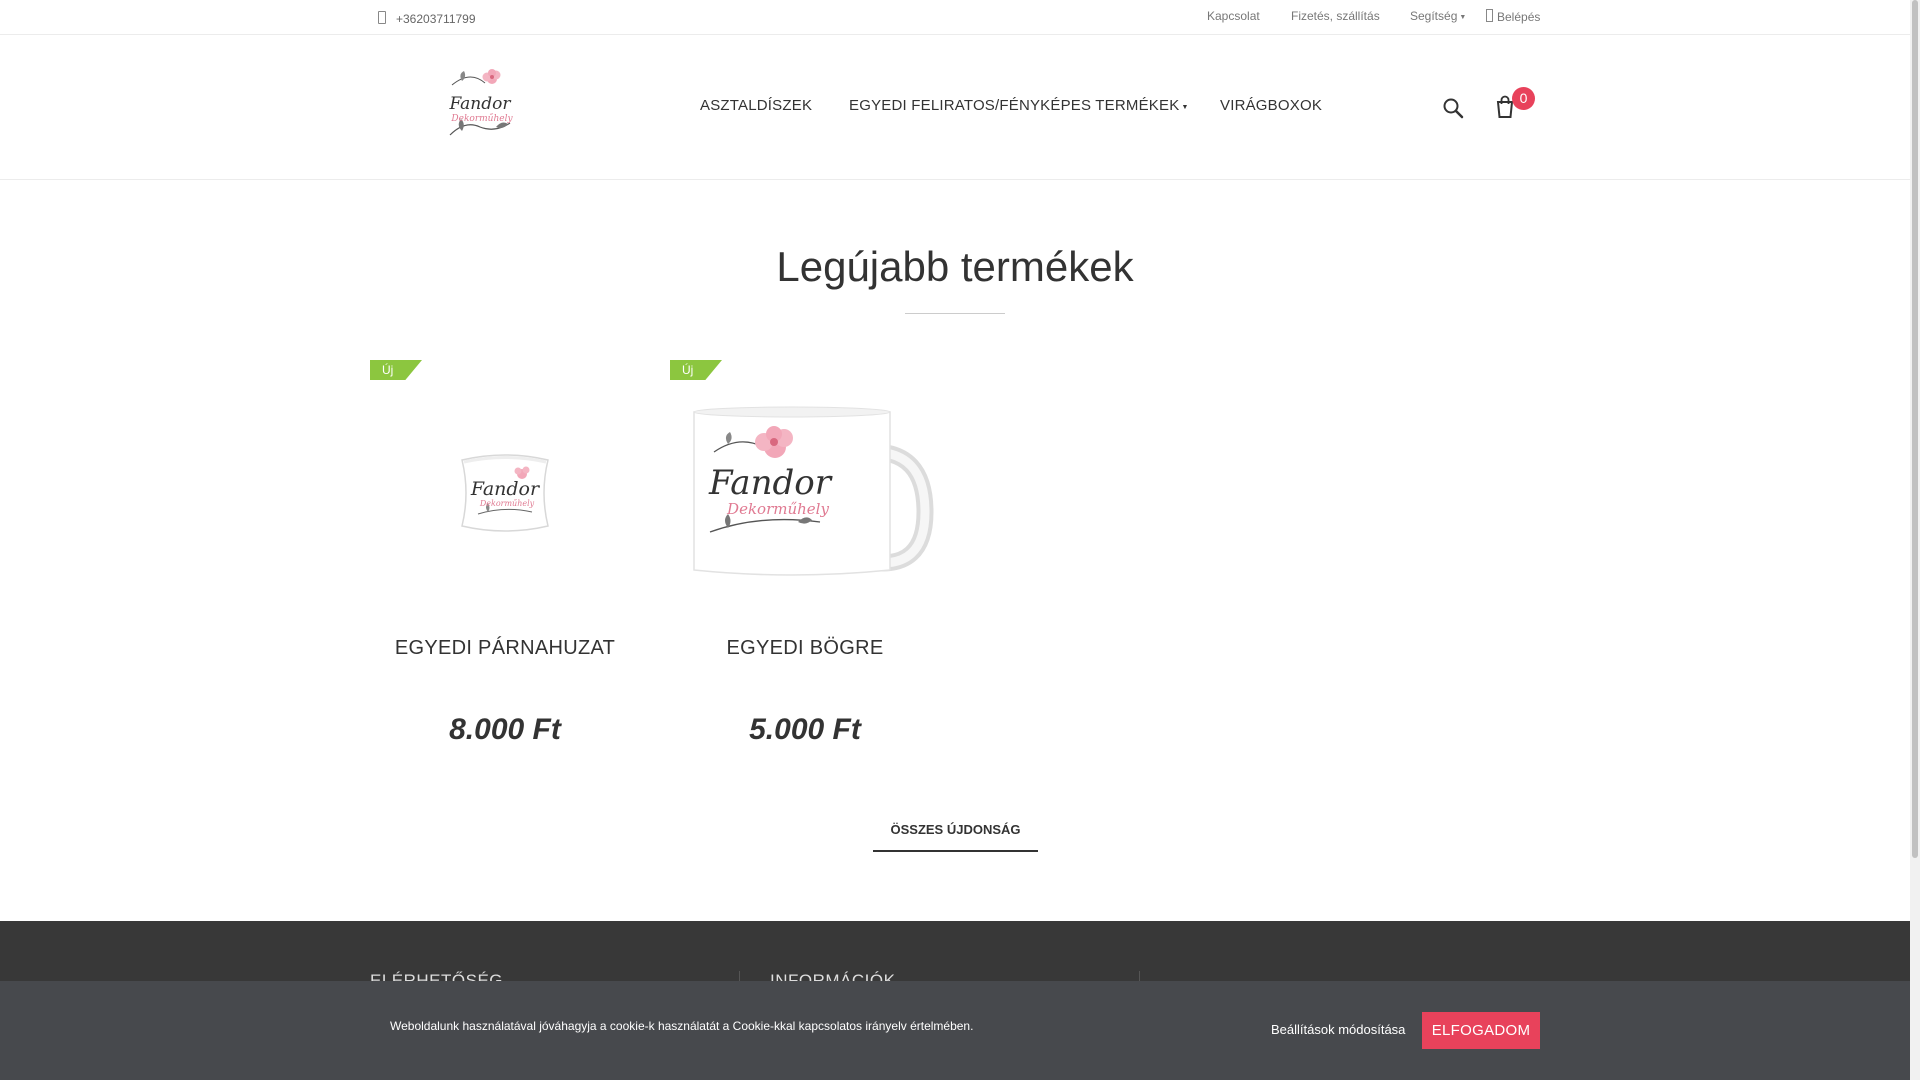 Image resolution: width=1920 pixels, height=1080 pixels. Describe the element at coordinates (505, 648) in the screenshot. I see `product-name: EGYEDI PÁRNAHUZAT` at that location.